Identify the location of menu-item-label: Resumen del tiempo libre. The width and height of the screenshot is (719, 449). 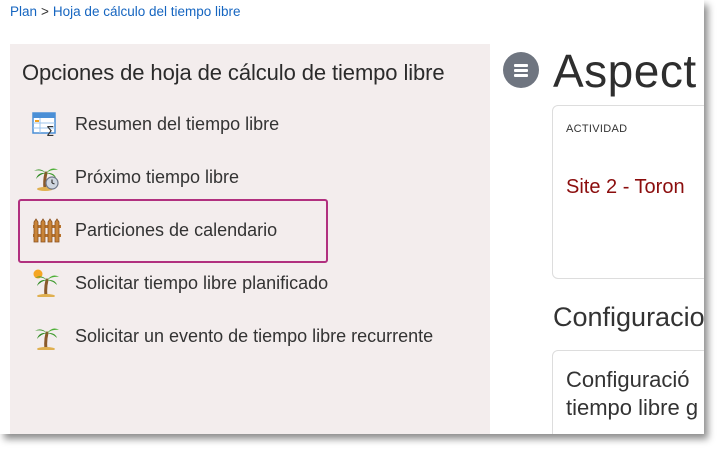
(177, 123).